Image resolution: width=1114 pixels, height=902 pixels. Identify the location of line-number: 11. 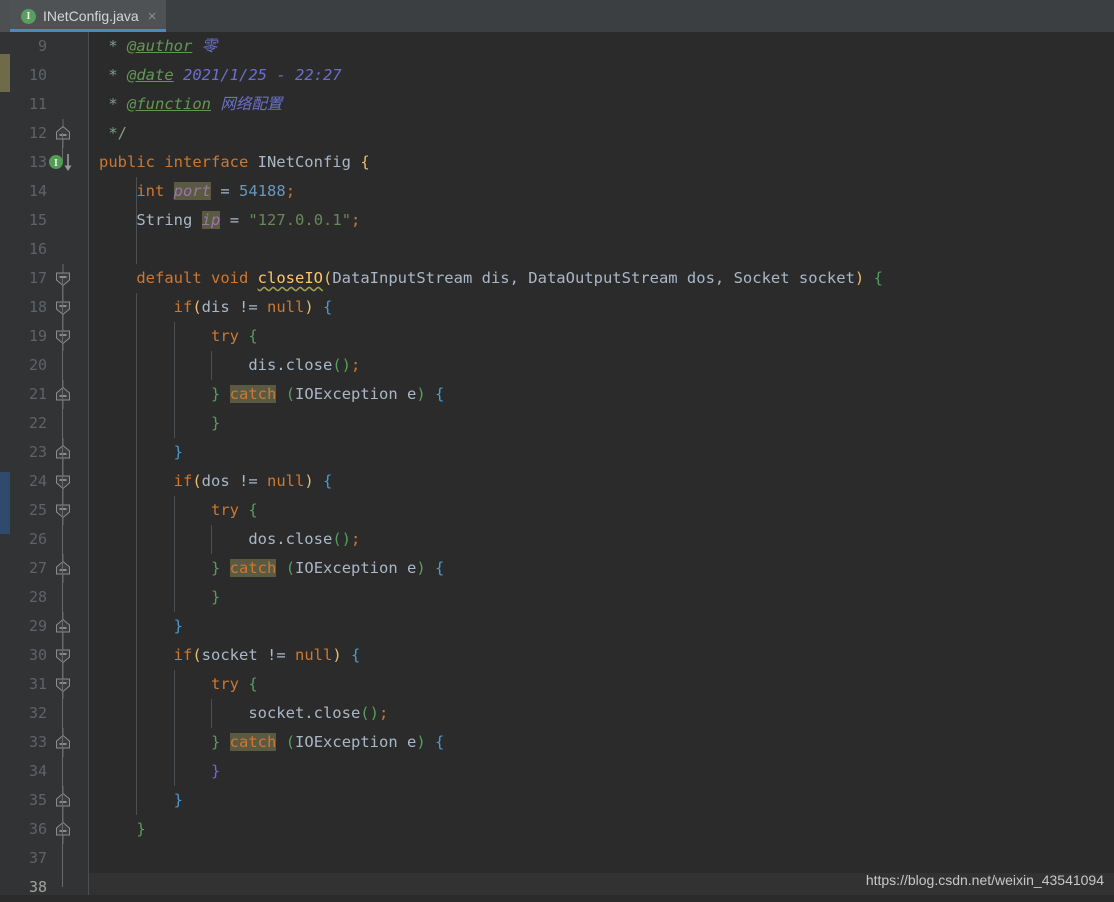
(37, 104).